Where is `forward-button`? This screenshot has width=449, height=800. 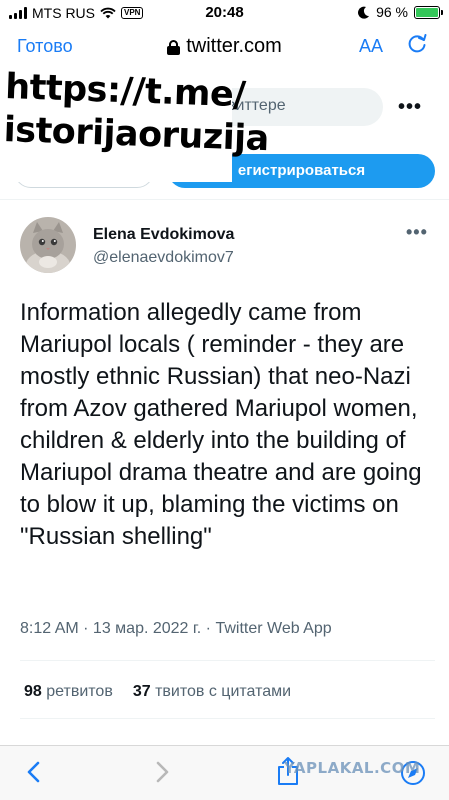 forward-button is located at coordinates (162, 774).